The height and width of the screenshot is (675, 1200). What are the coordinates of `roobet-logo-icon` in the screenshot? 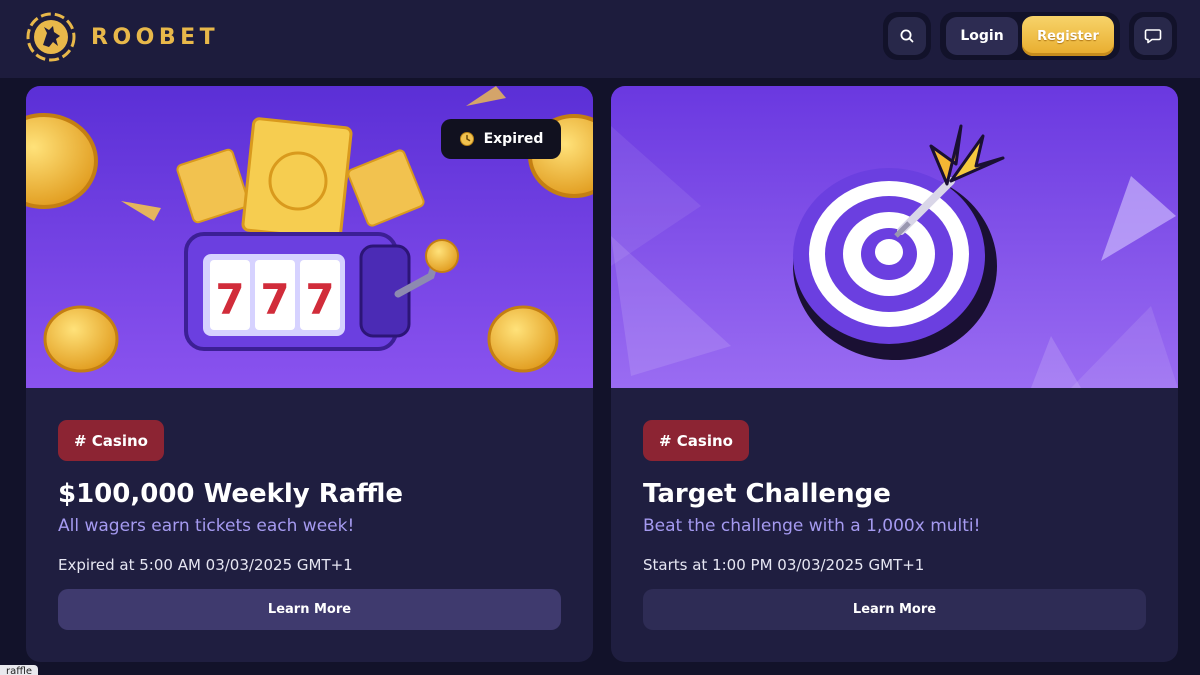 It's located at (51, 37).